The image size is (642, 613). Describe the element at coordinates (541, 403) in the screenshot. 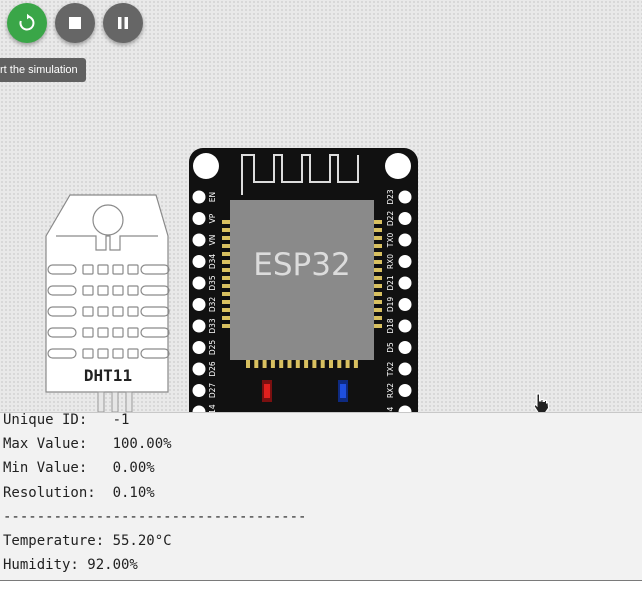

I see `hand-cursor-icon` at that location.